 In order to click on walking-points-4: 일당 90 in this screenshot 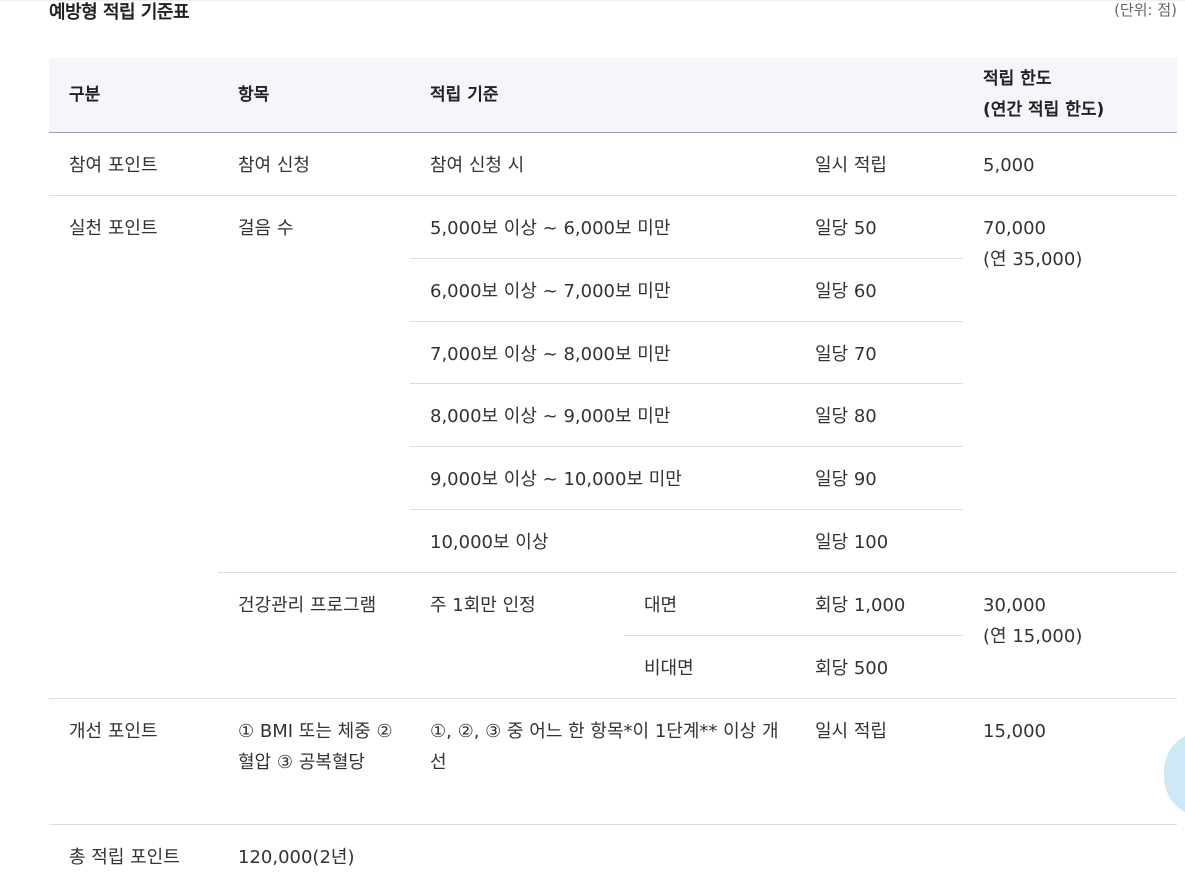, I will do `click(879, 478)`.